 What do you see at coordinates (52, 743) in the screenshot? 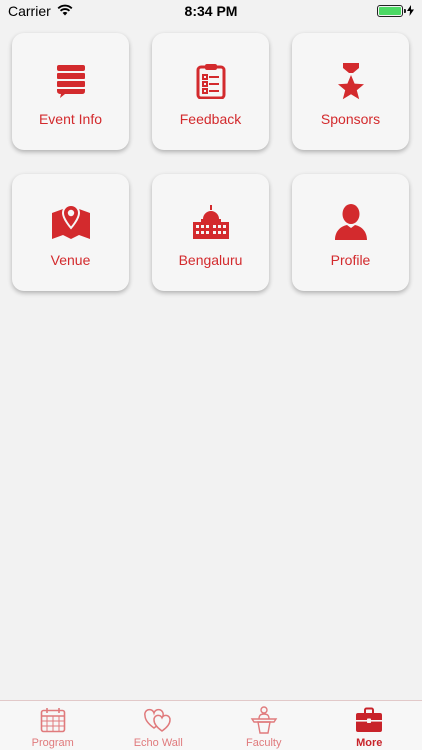
I see `tab-label: Program` at bounding box center [52, 743].